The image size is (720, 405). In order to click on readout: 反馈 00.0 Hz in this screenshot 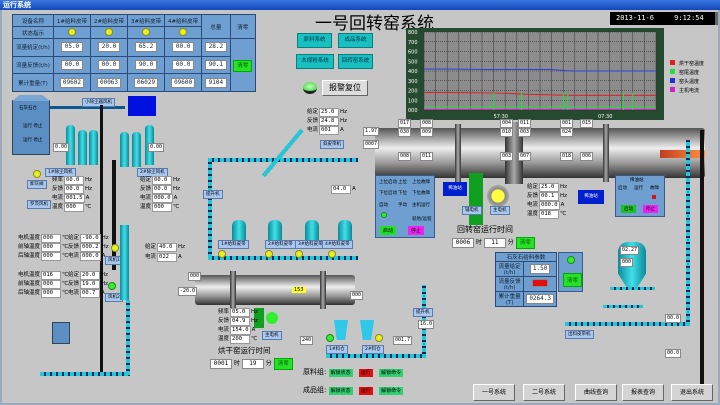, I will do `click(160, 189)`.